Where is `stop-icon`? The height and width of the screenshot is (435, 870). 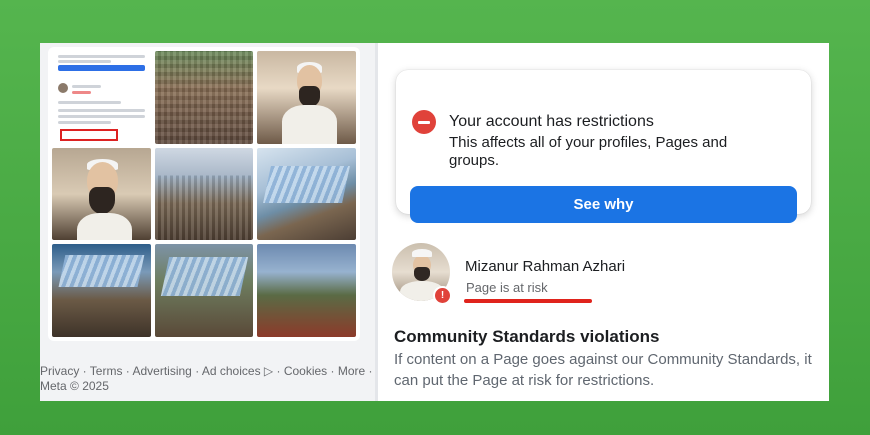 stop-icon is located at coordinates (424, 122).